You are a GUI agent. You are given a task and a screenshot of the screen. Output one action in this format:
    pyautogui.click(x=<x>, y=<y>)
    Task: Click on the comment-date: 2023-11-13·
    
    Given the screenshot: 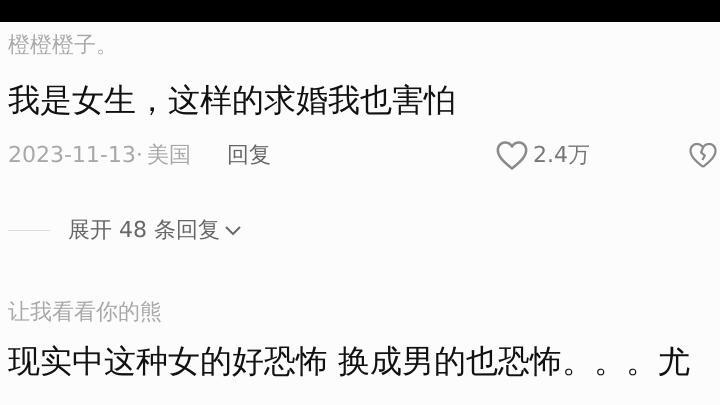 What is the action you would take?
    pyautogui.click(x=75, y=156)
    